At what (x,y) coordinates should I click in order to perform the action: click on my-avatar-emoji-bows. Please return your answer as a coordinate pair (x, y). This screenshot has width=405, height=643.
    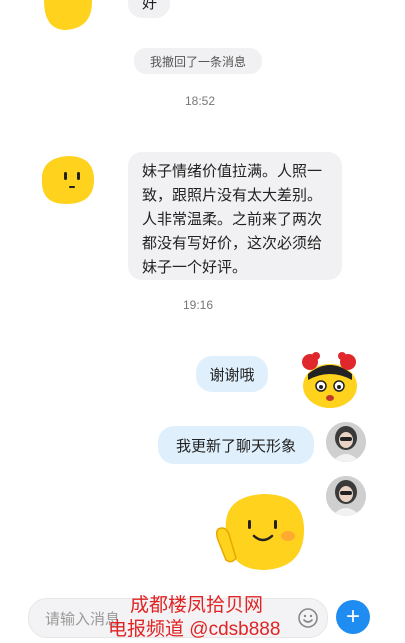
    Looking at the image, I should click on (329, 379).